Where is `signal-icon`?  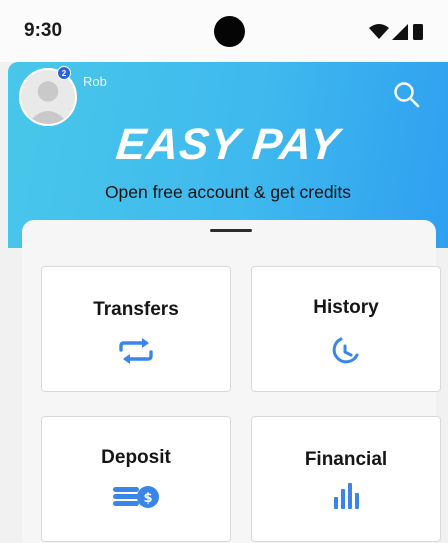
signal-icon is located at coordinates (400, 32).